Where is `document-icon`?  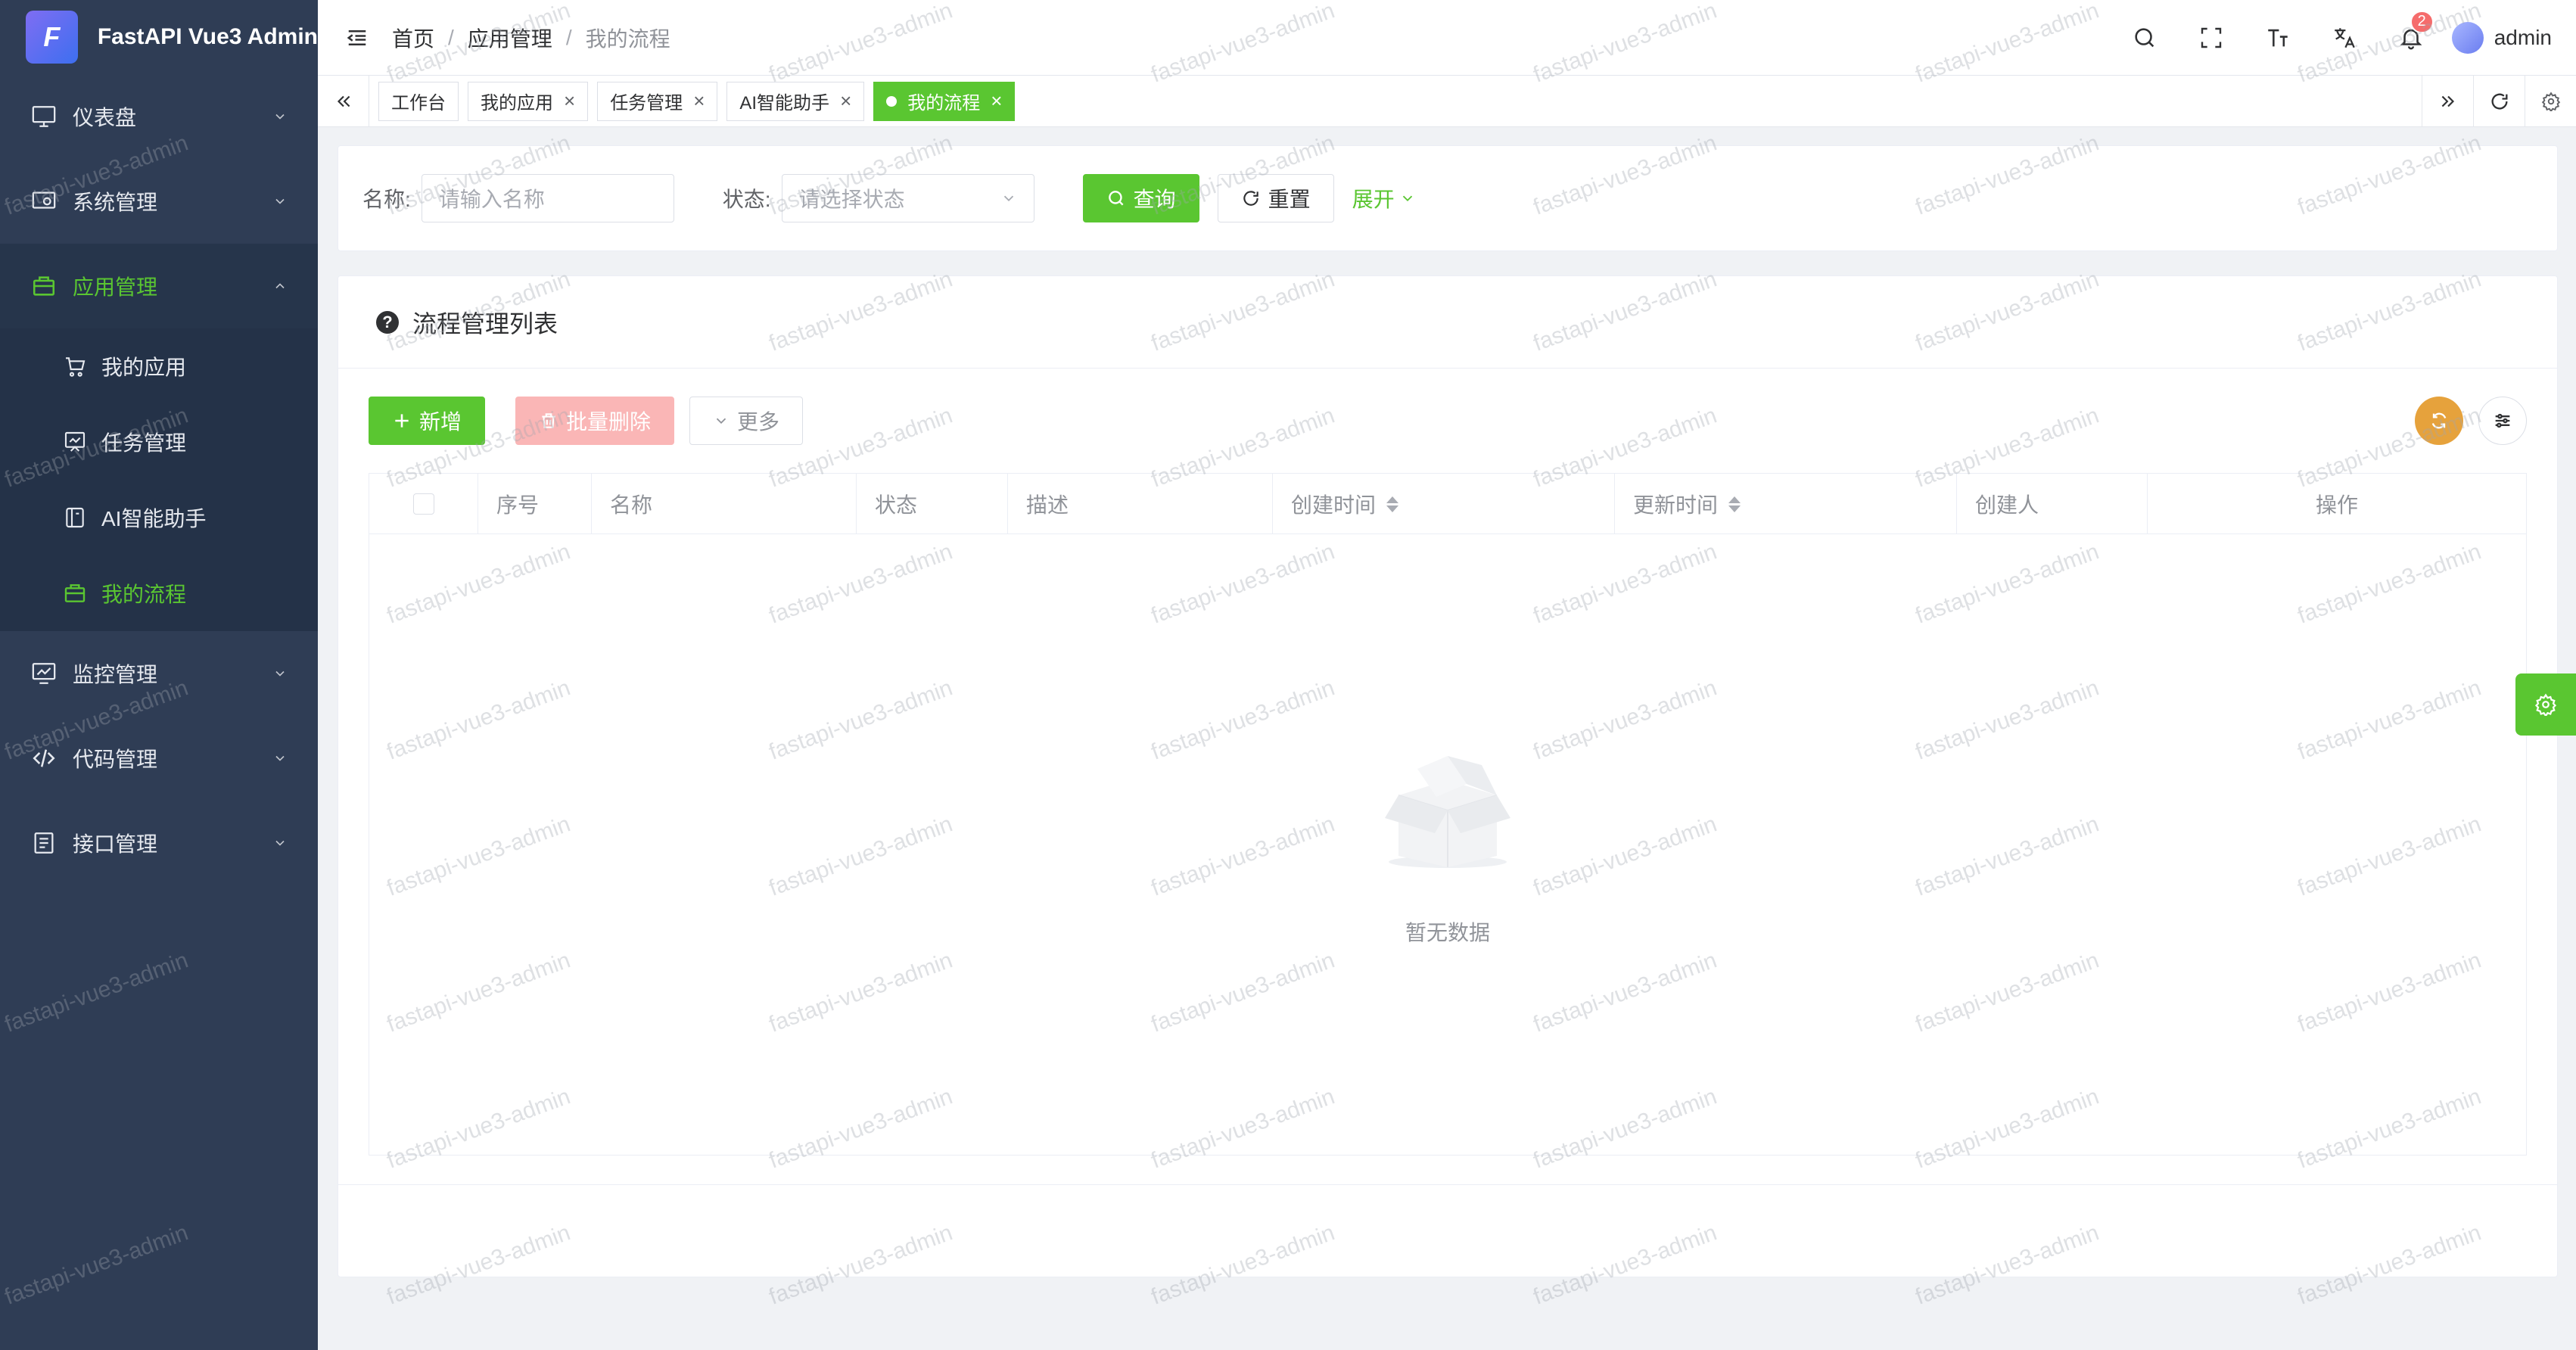 document-icon is located at coordinates (44, 843).